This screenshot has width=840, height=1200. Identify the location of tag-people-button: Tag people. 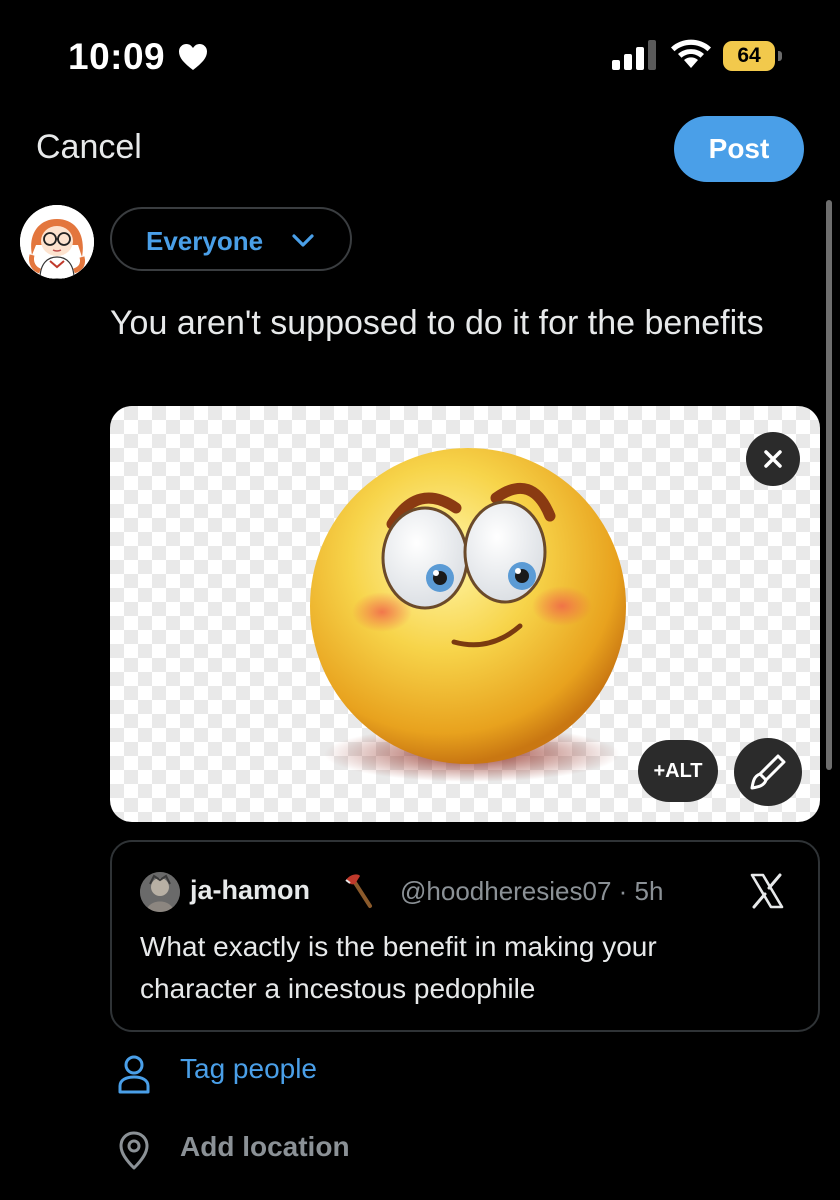
(248, 1069).